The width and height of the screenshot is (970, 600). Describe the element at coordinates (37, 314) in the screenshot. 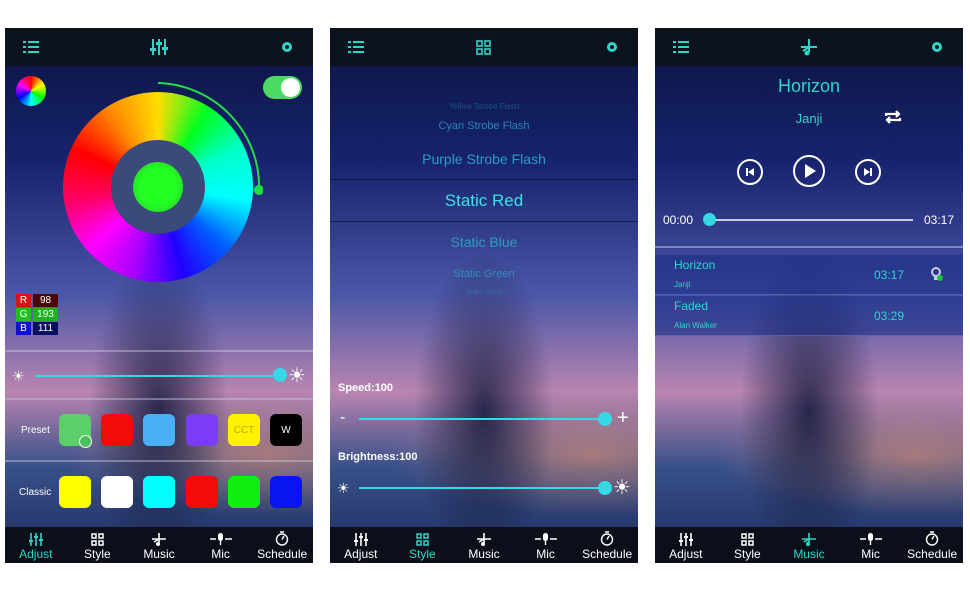

I see `green-value: G 193` at that location.